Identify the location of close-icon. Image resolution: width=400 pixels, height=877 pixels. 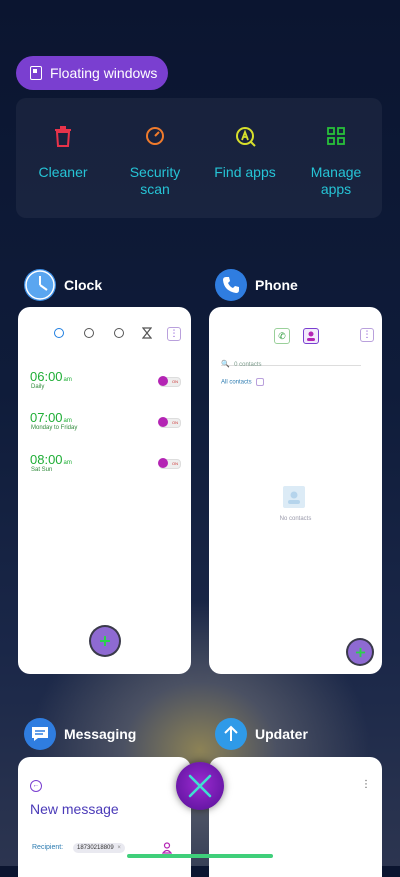
(200, 786).